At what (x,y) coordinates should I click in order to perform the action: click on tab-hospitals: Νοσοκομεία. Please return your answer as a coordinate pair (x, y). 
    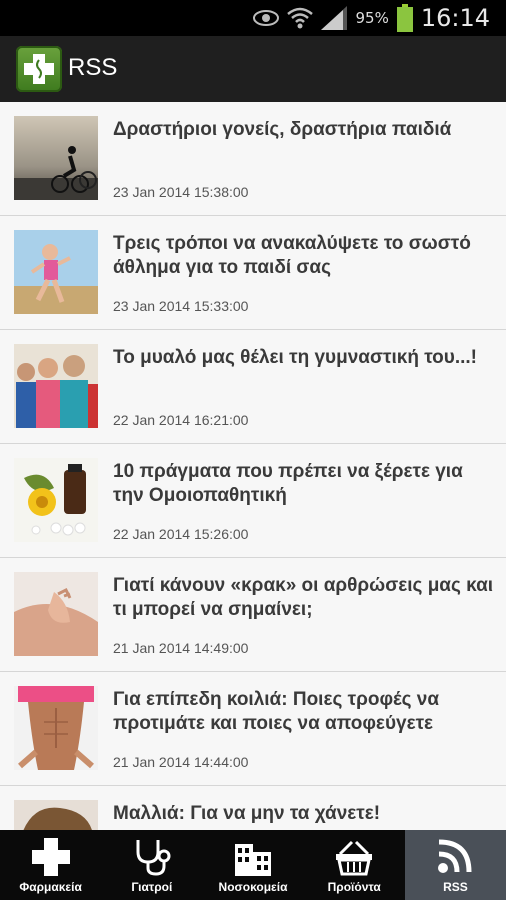
    Looking at the image, I should click on (252, 865).